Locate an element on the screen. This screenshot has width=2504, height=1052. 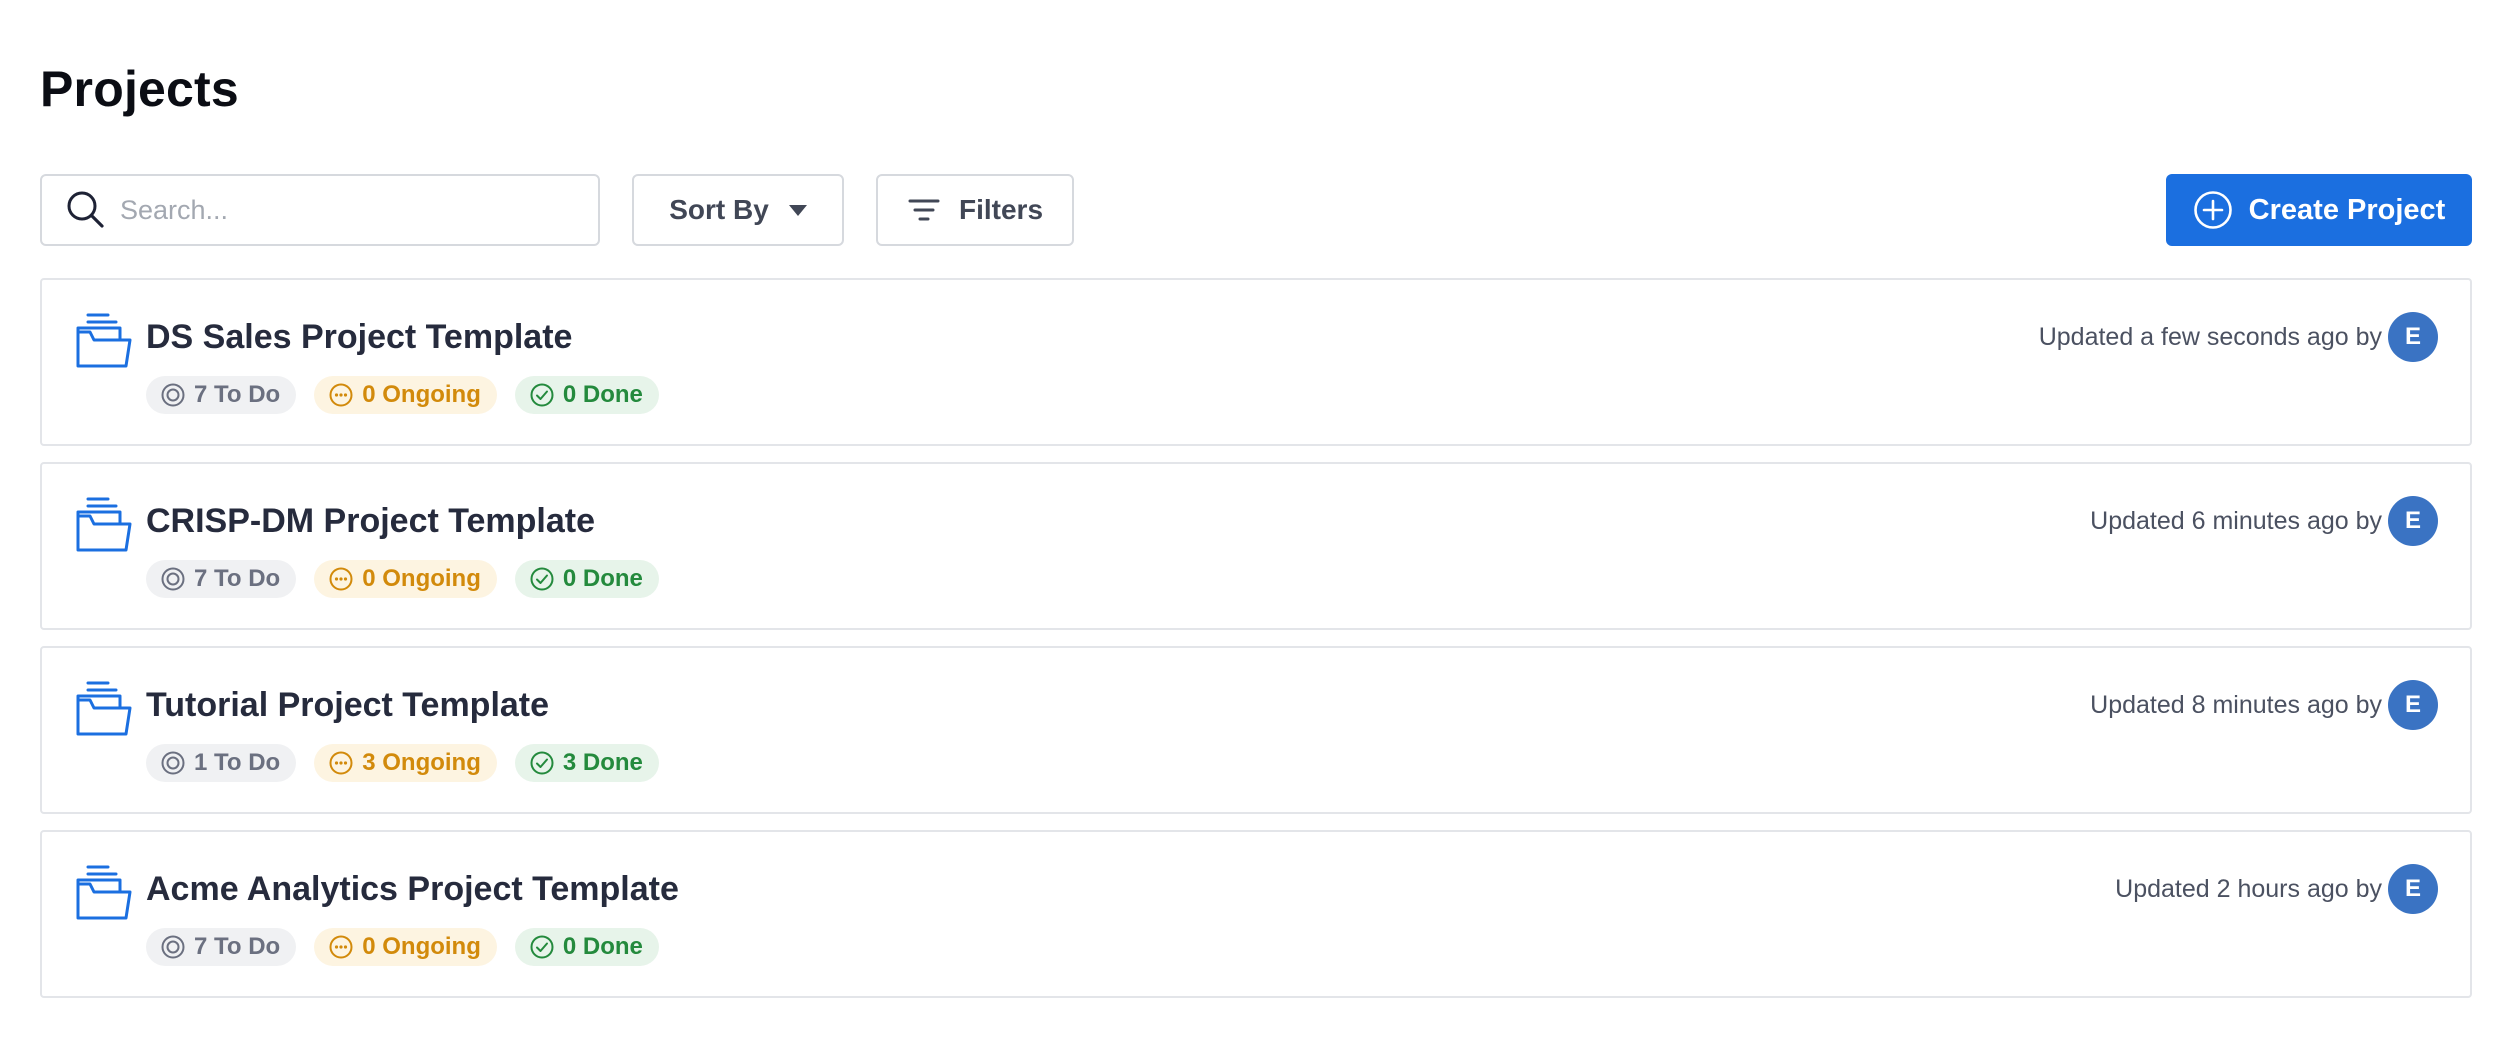
updated-info: Updated a few seconds ago by E is located at coordinates (2238, 337).